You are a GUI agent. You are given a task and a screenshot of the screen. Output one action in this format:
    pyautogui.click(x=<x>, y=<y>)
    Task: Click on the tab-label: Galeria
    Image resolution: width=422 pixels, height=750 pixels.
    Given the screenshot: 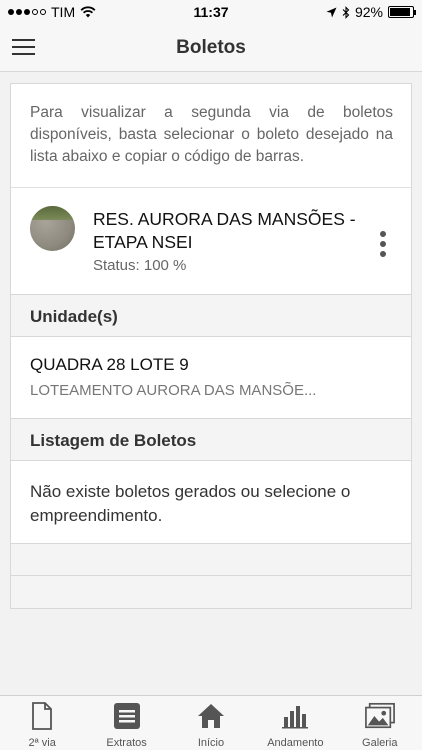 What is the action you would take?
    pyautogui.click(x=380, y=743)
    